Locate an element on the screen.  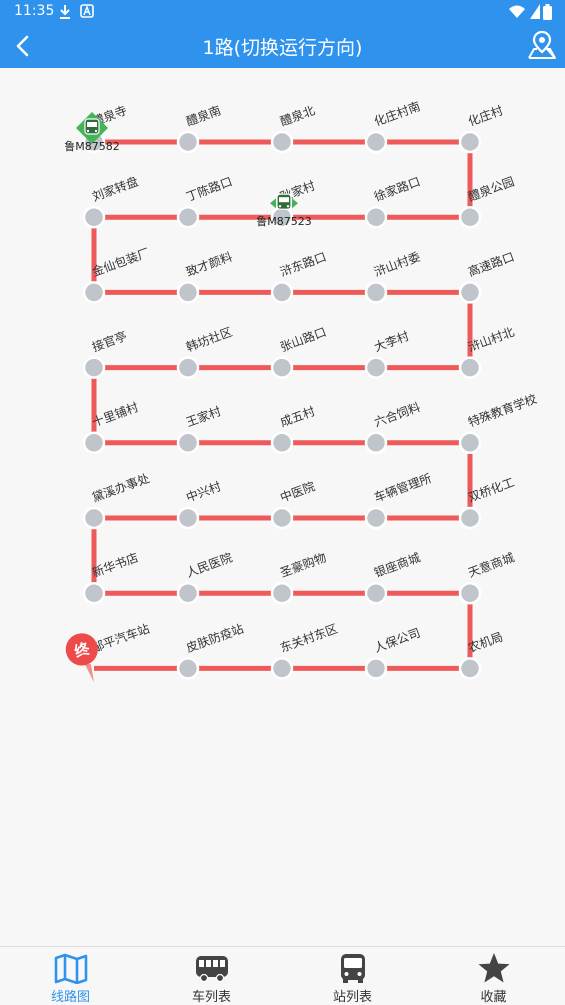
map-icon is located at coordinates (70, 968).